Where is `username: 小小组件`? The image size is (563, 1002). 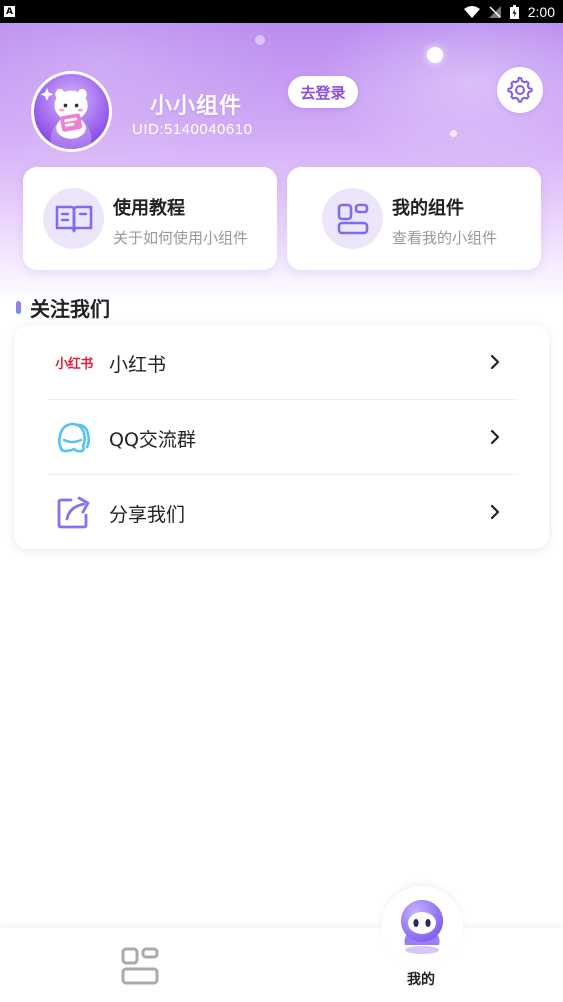
username: 小小组件 is located at coordinates (196, 106).